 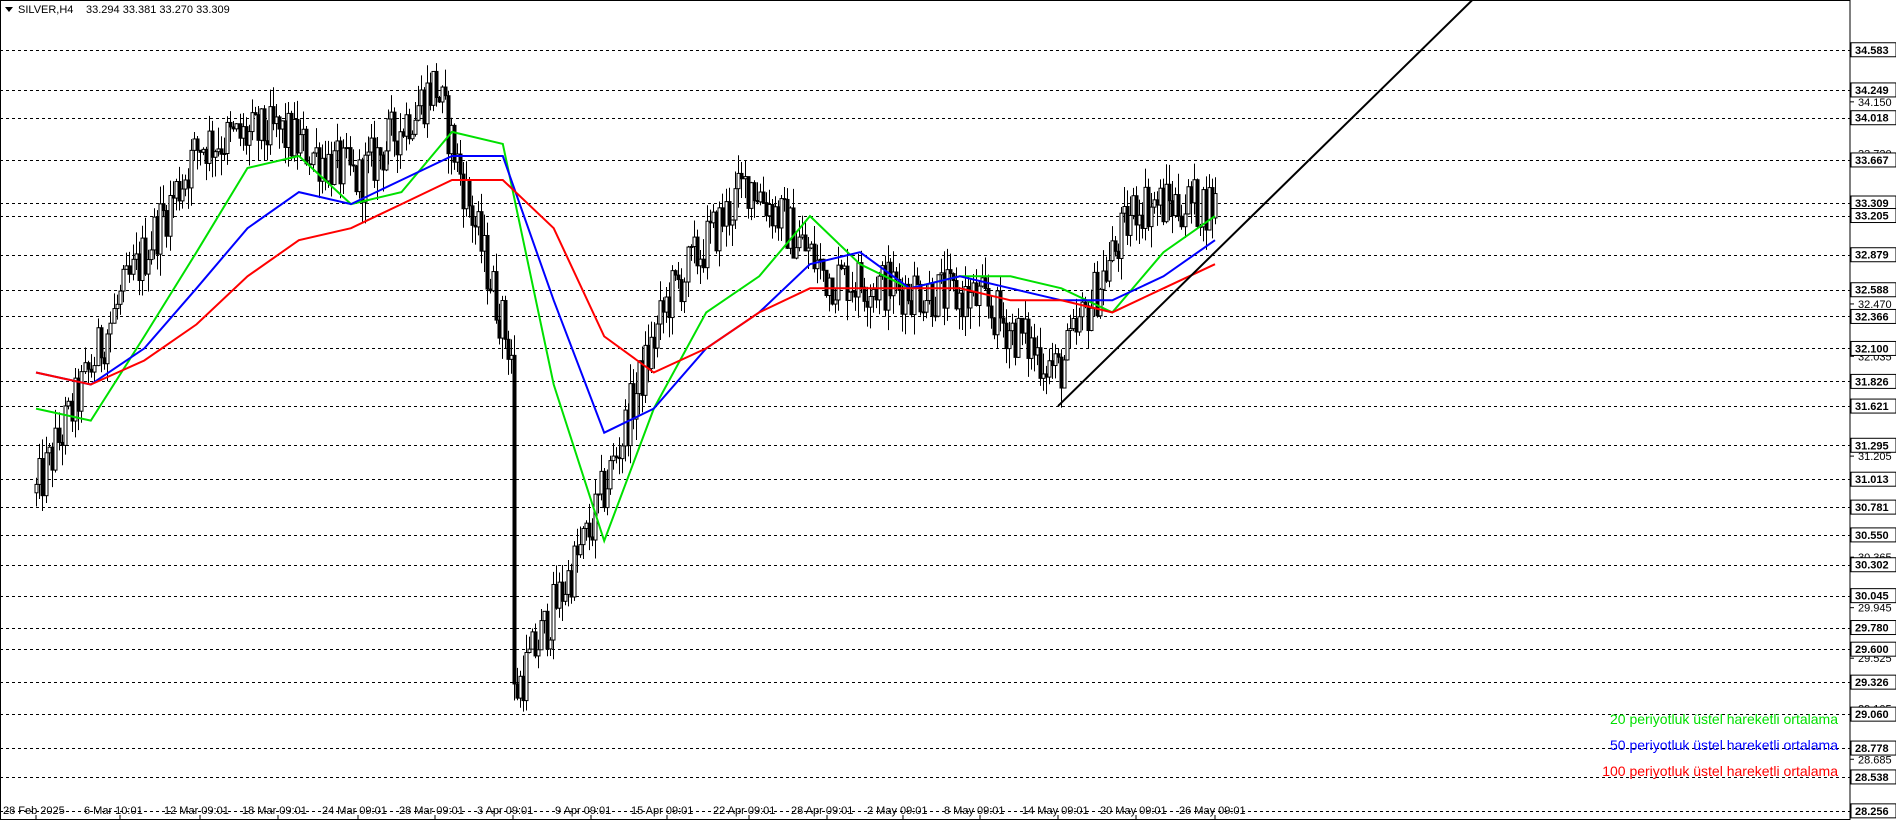 What do you see at coordinates (1872, 536) in the screenshot?
I see `svg-text: 30.550` at bounding box center [1872, 536].